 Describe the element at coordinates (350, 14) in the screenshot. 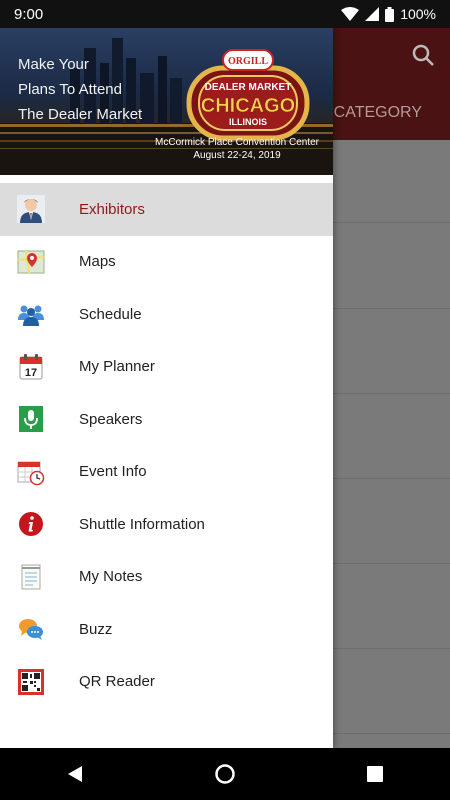

I see `wifi-icon` at that location.